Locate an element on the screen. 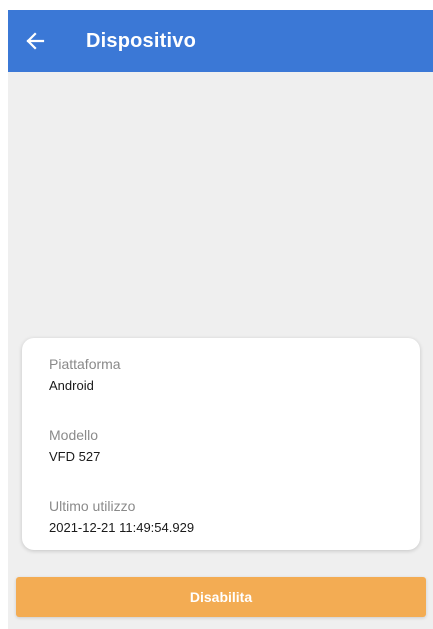 This screenshot has height=629, width=433. disable-button: Disabilita is located at coordinates (221, 597).